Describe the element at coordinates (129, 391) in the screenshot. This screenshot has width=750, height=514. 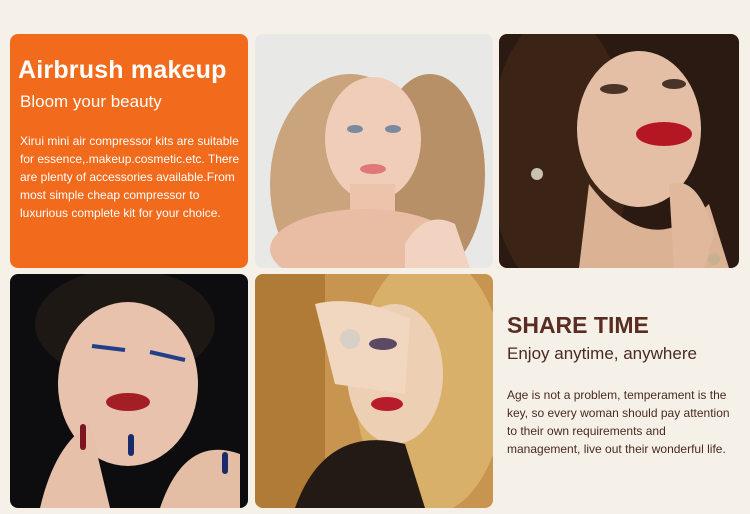
I see `model-photo-blue-eyeliner` at that location.